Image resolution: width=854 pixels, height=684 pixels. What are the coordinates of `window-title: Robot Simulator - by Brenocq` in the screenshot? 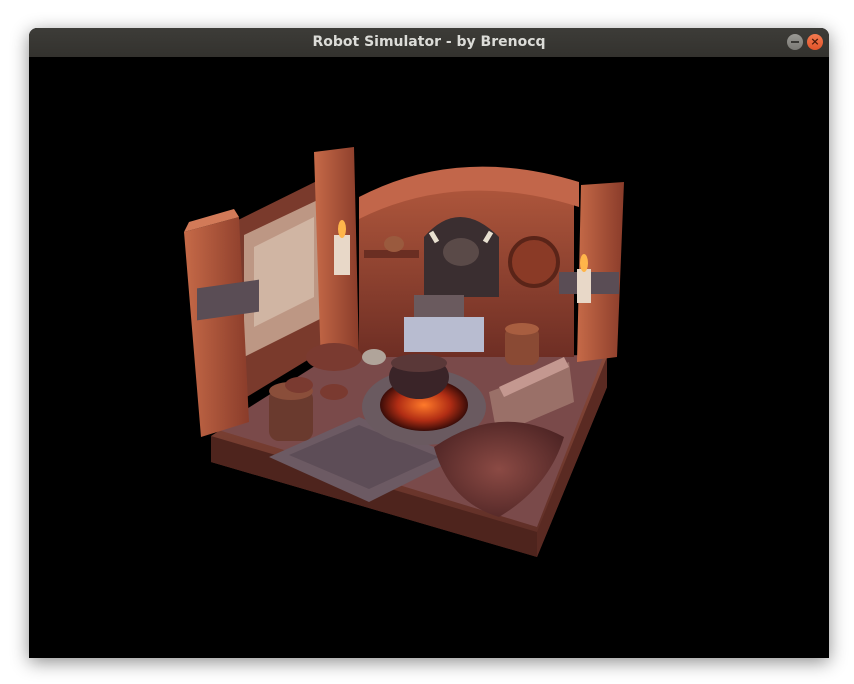 It's located at (429, 42).